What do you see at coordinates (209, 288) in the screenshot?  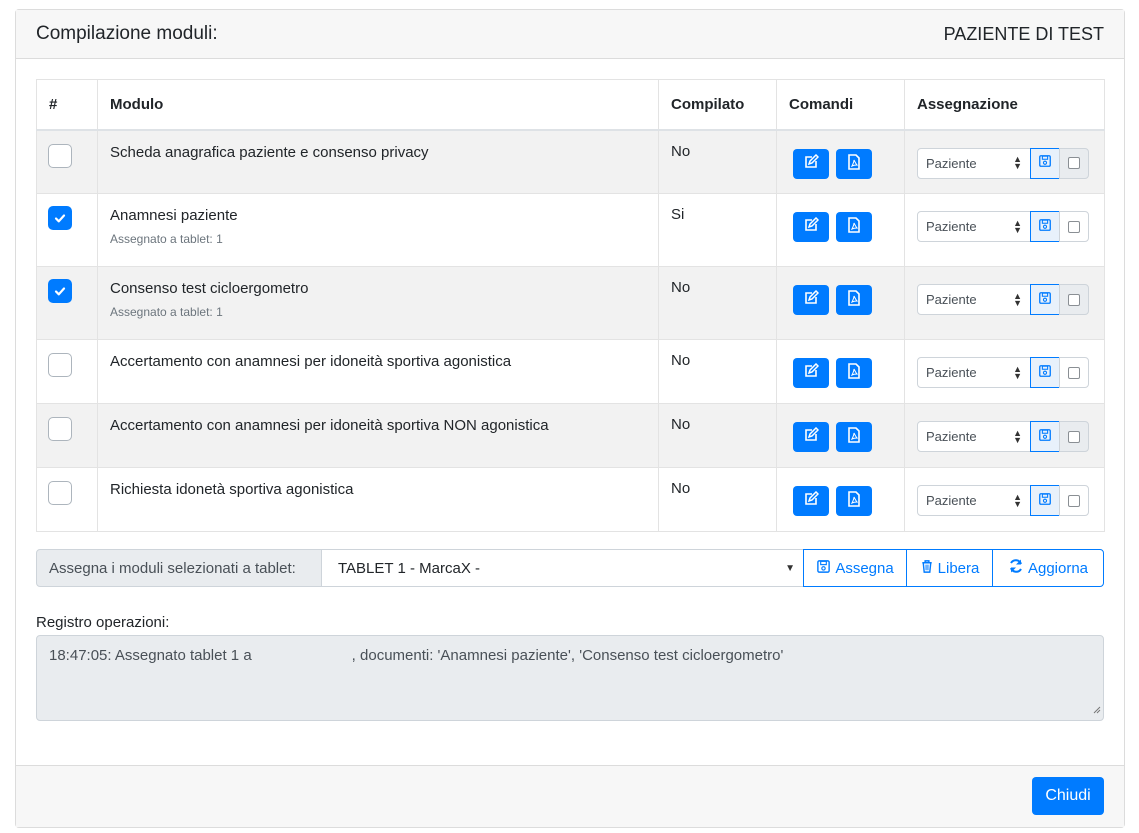 I see `module-name: Consenso test cicloergometro` at bounding box center [209, 288].